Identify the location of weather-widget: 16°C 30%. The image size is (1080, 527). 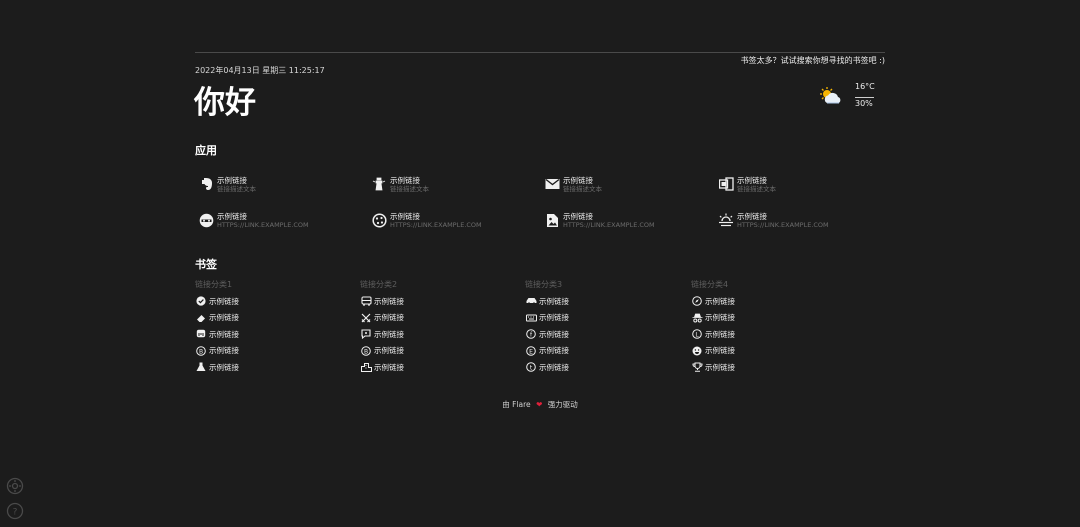
(853, 97).